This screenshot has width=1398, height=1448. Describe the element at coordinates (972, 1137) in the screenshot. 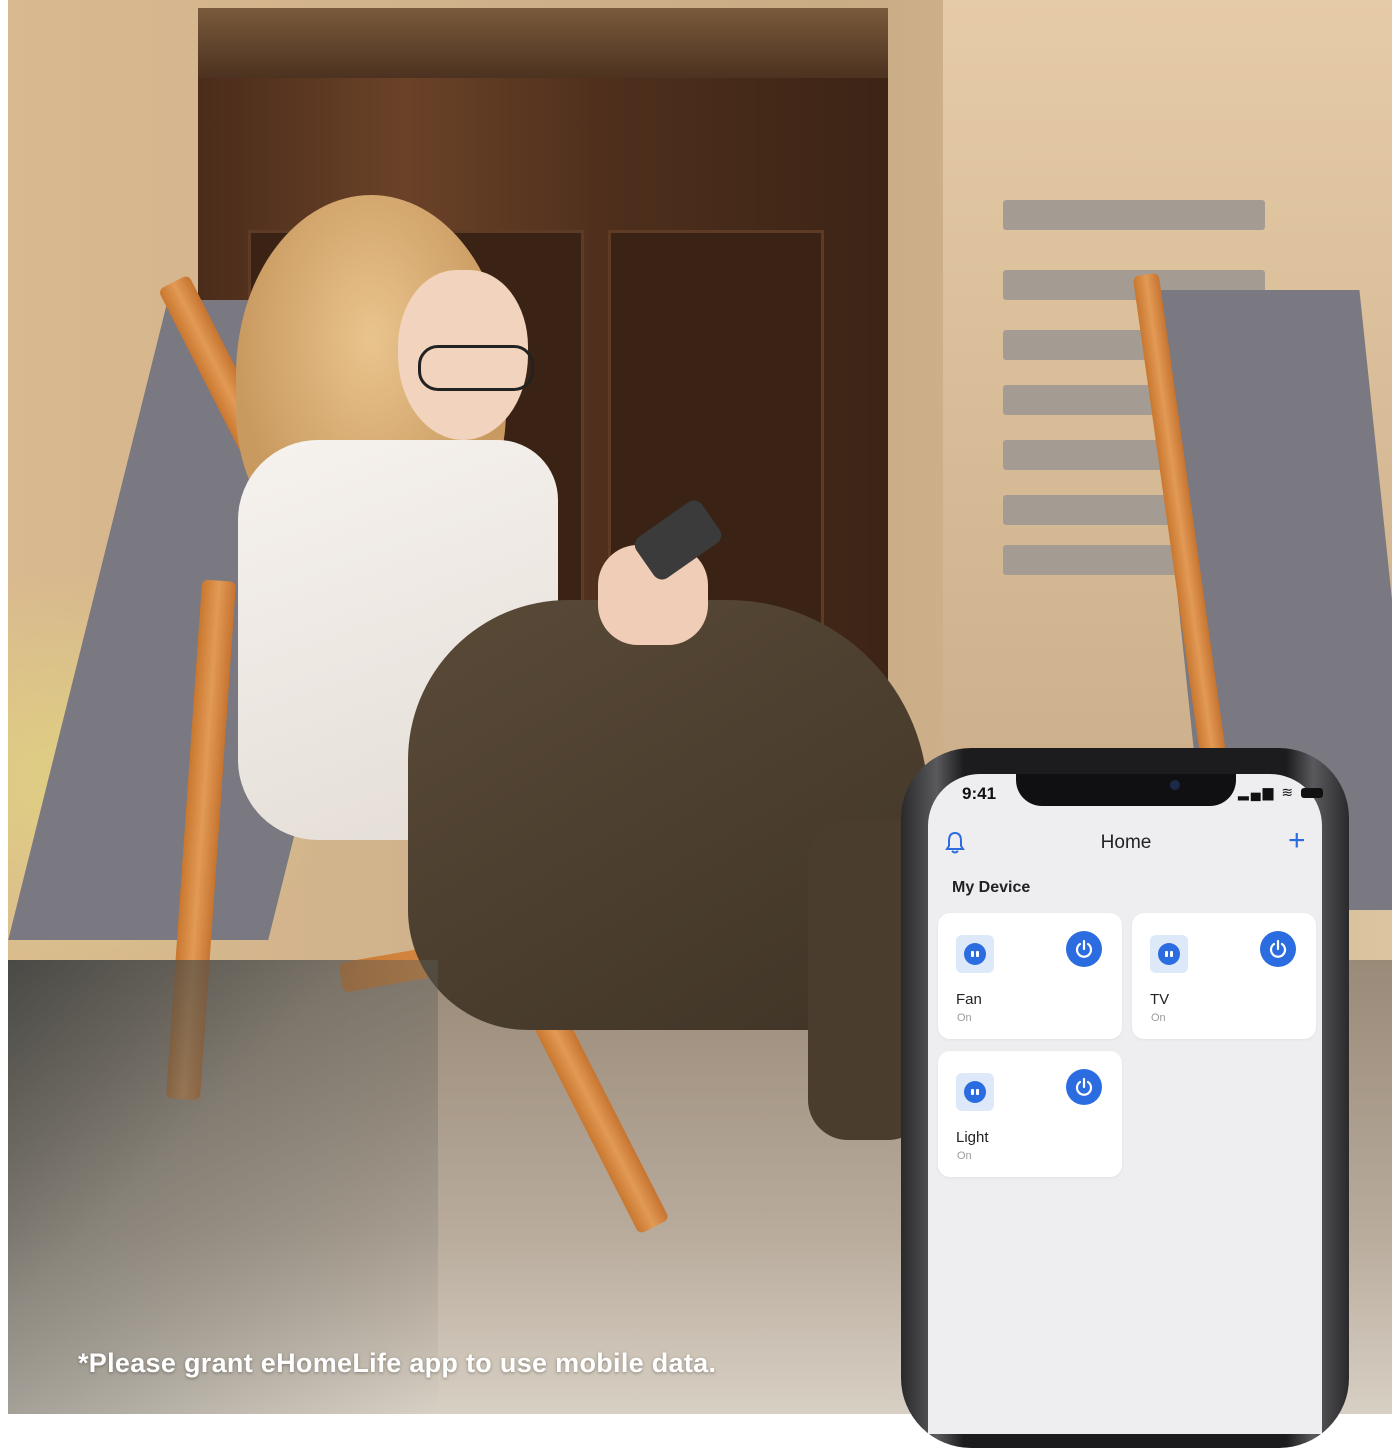

I see `device-name: Light` at that location.